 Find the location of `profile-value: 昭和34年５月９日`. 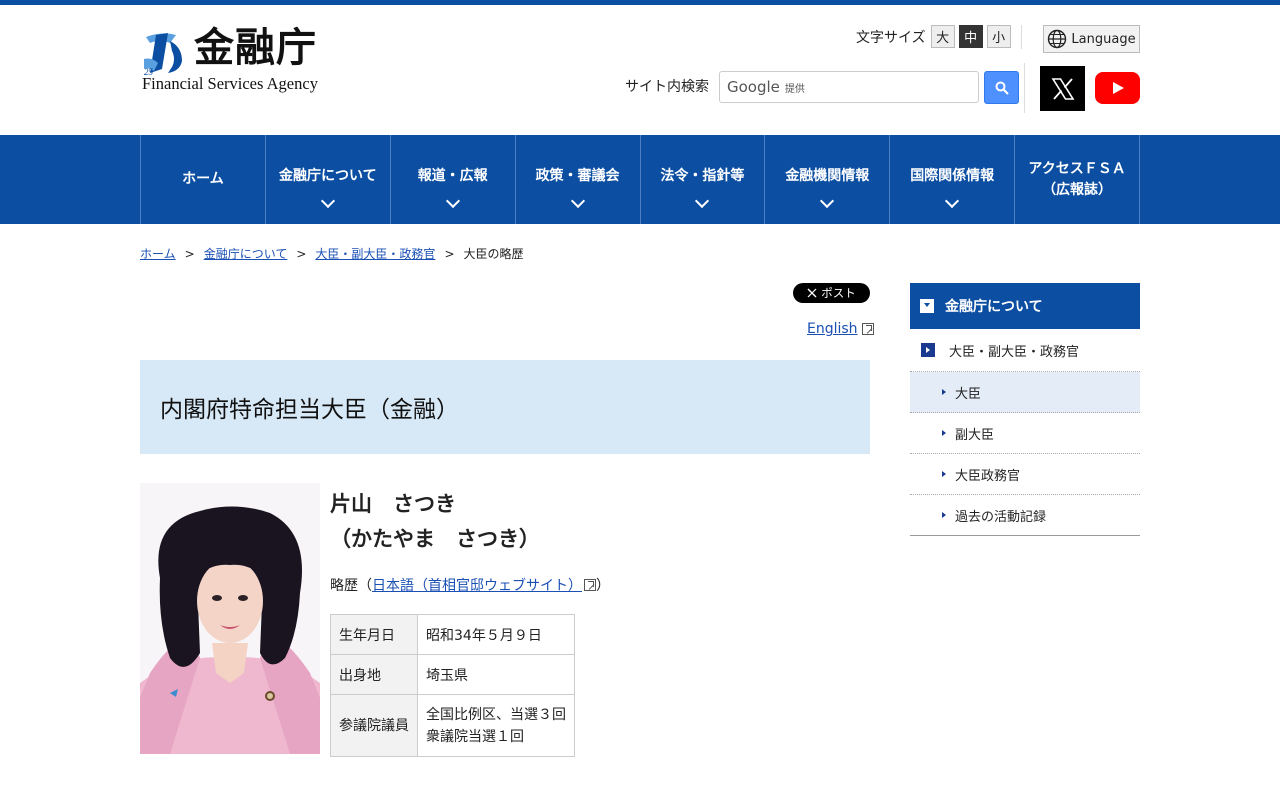

profile-value: 昭和34年５月９日 is located at coordinates (496, 634).